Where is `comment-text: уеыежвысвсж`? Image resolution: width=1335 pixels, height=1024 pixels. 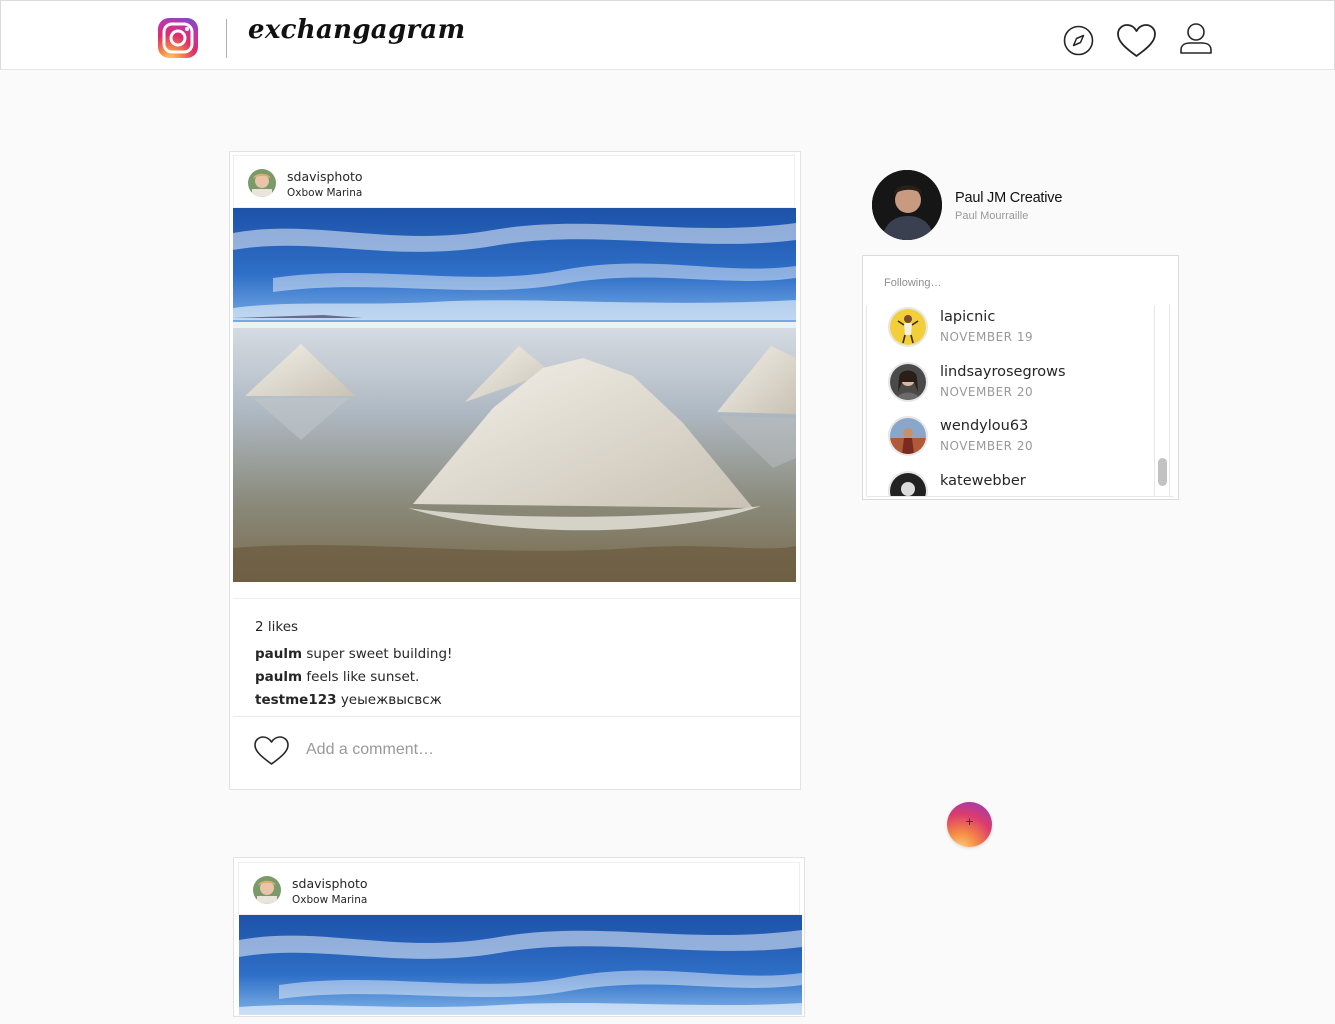
comment-text: уеыежвысвсж is located at coordinates (391, 700).